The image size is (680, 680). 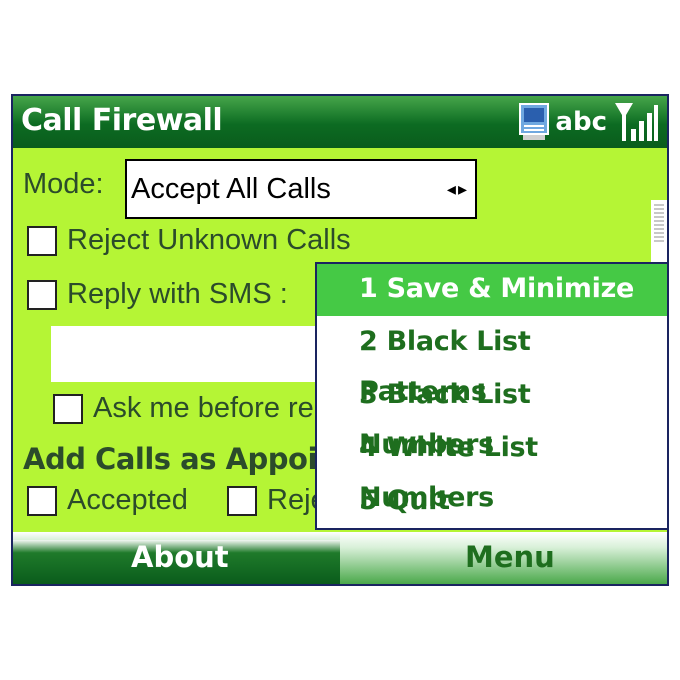 What do you see at coordinates (457, 189) in the screenshot?
I see `left-right-arrows-icon: ◂▸` at bounding box center [457, 189].